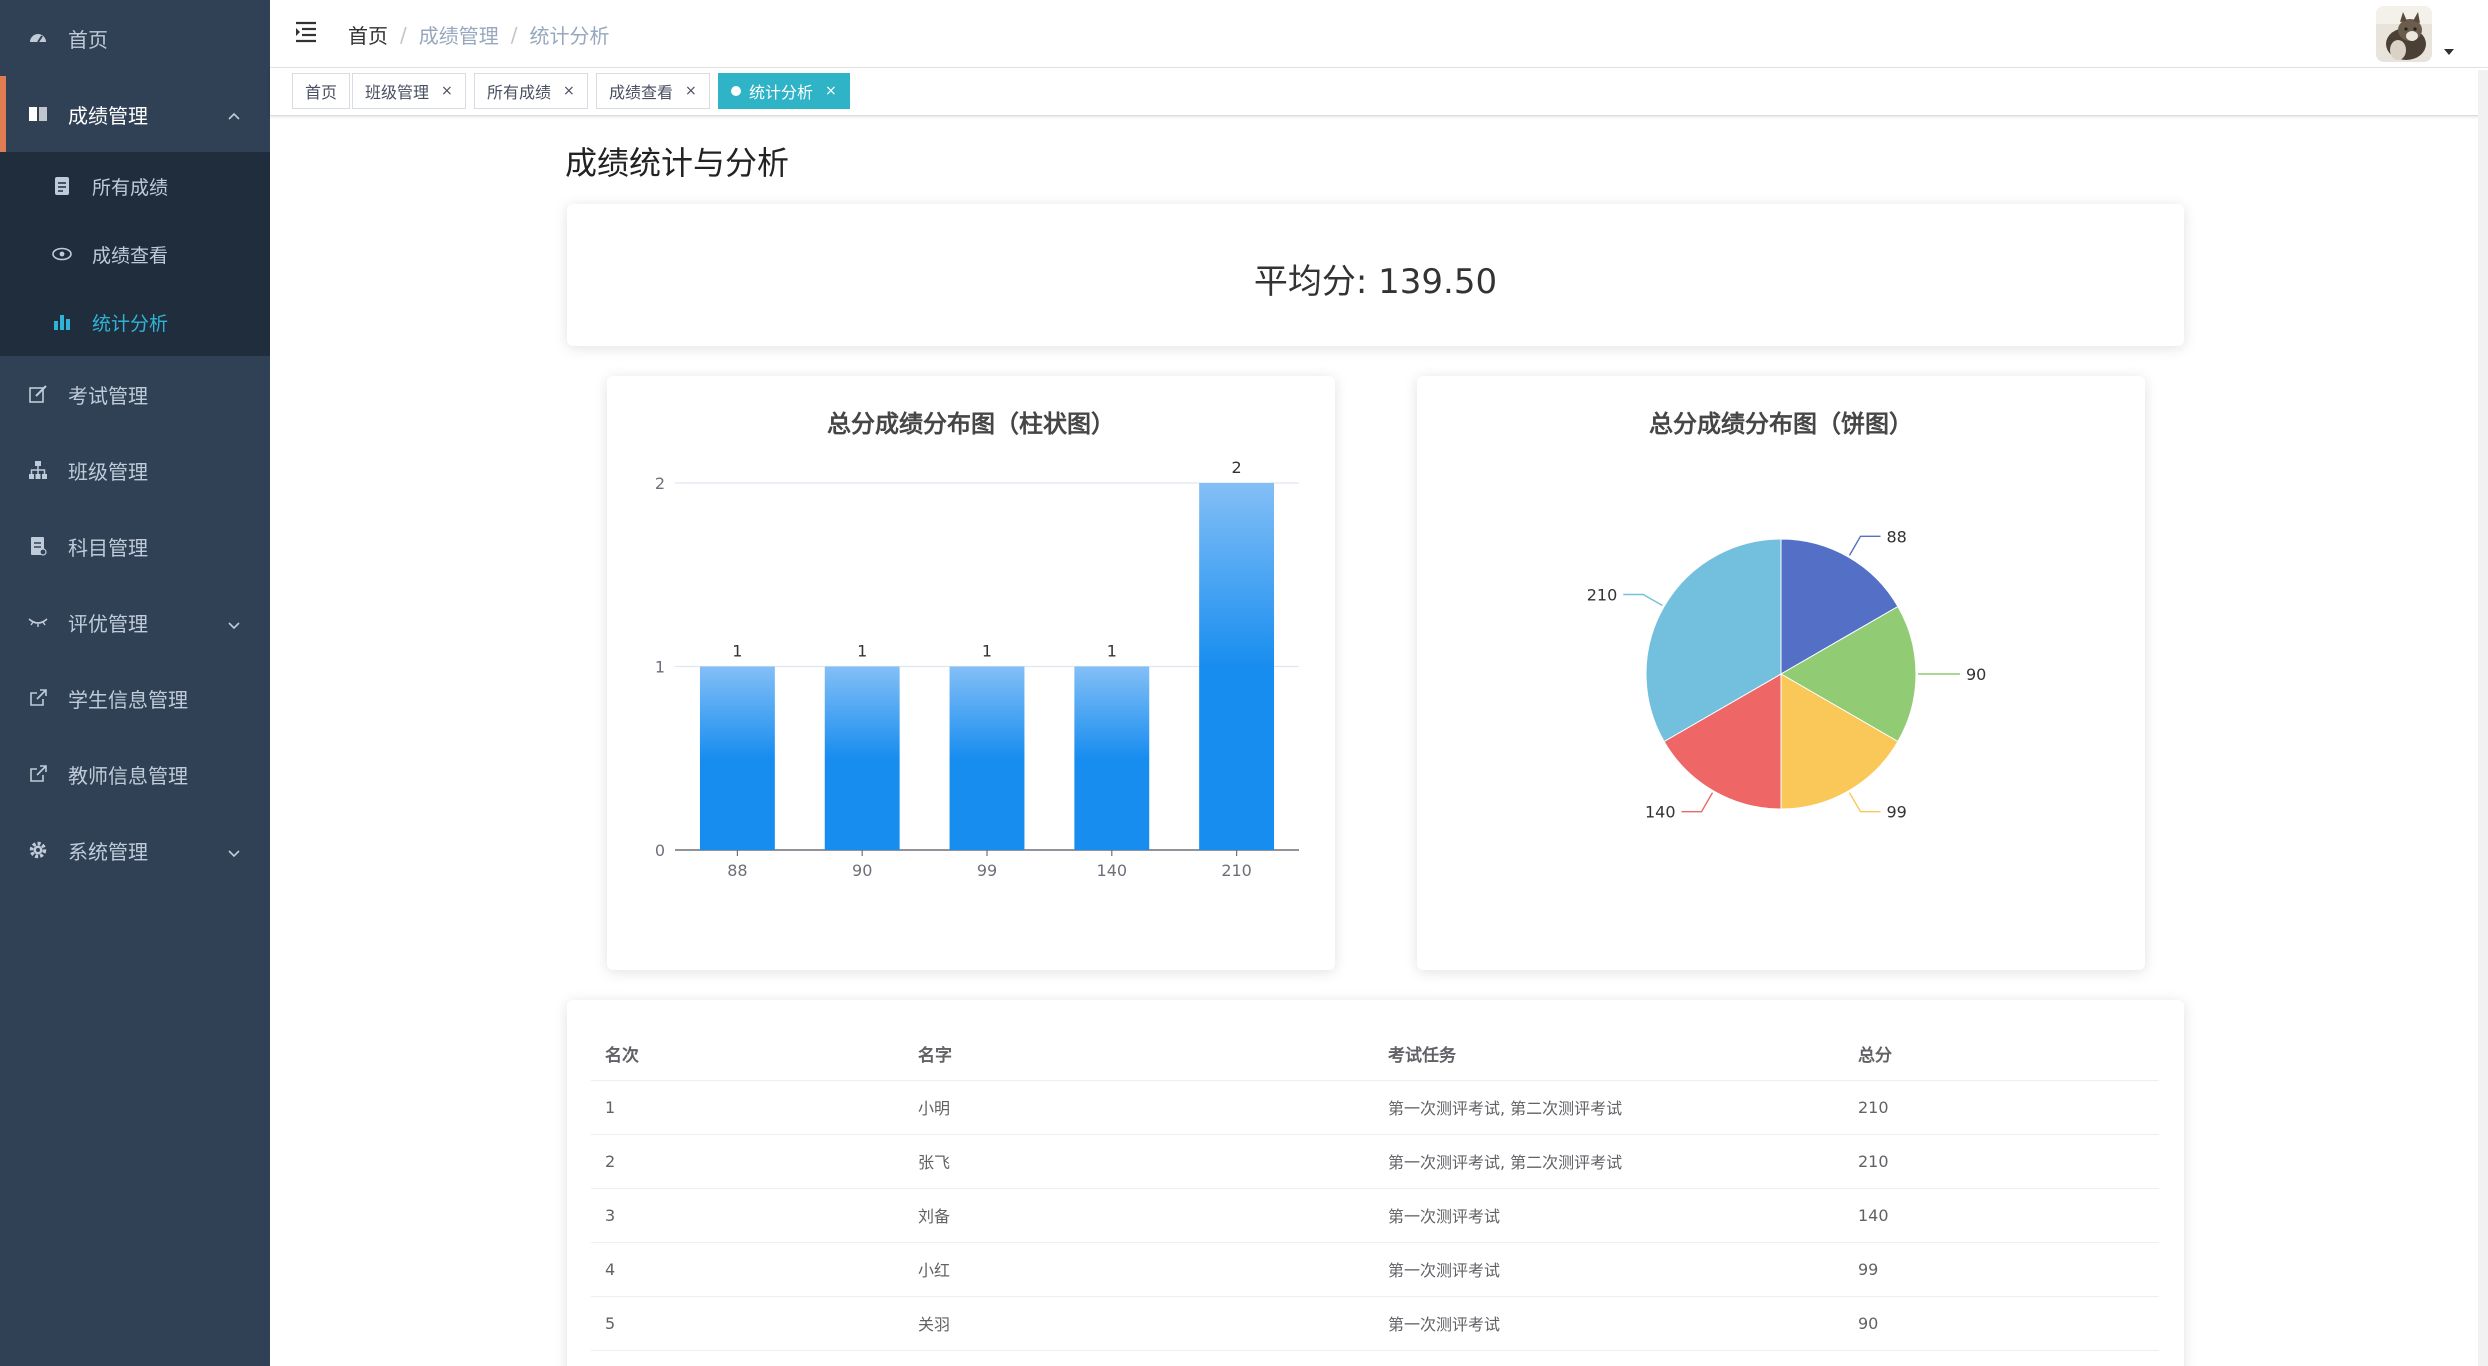 This screenshot has width=2488, height=1366. Describe the element at coordinates (368, 34) in the screenshot. I see `breadcrumb-home: 首页` at that location.